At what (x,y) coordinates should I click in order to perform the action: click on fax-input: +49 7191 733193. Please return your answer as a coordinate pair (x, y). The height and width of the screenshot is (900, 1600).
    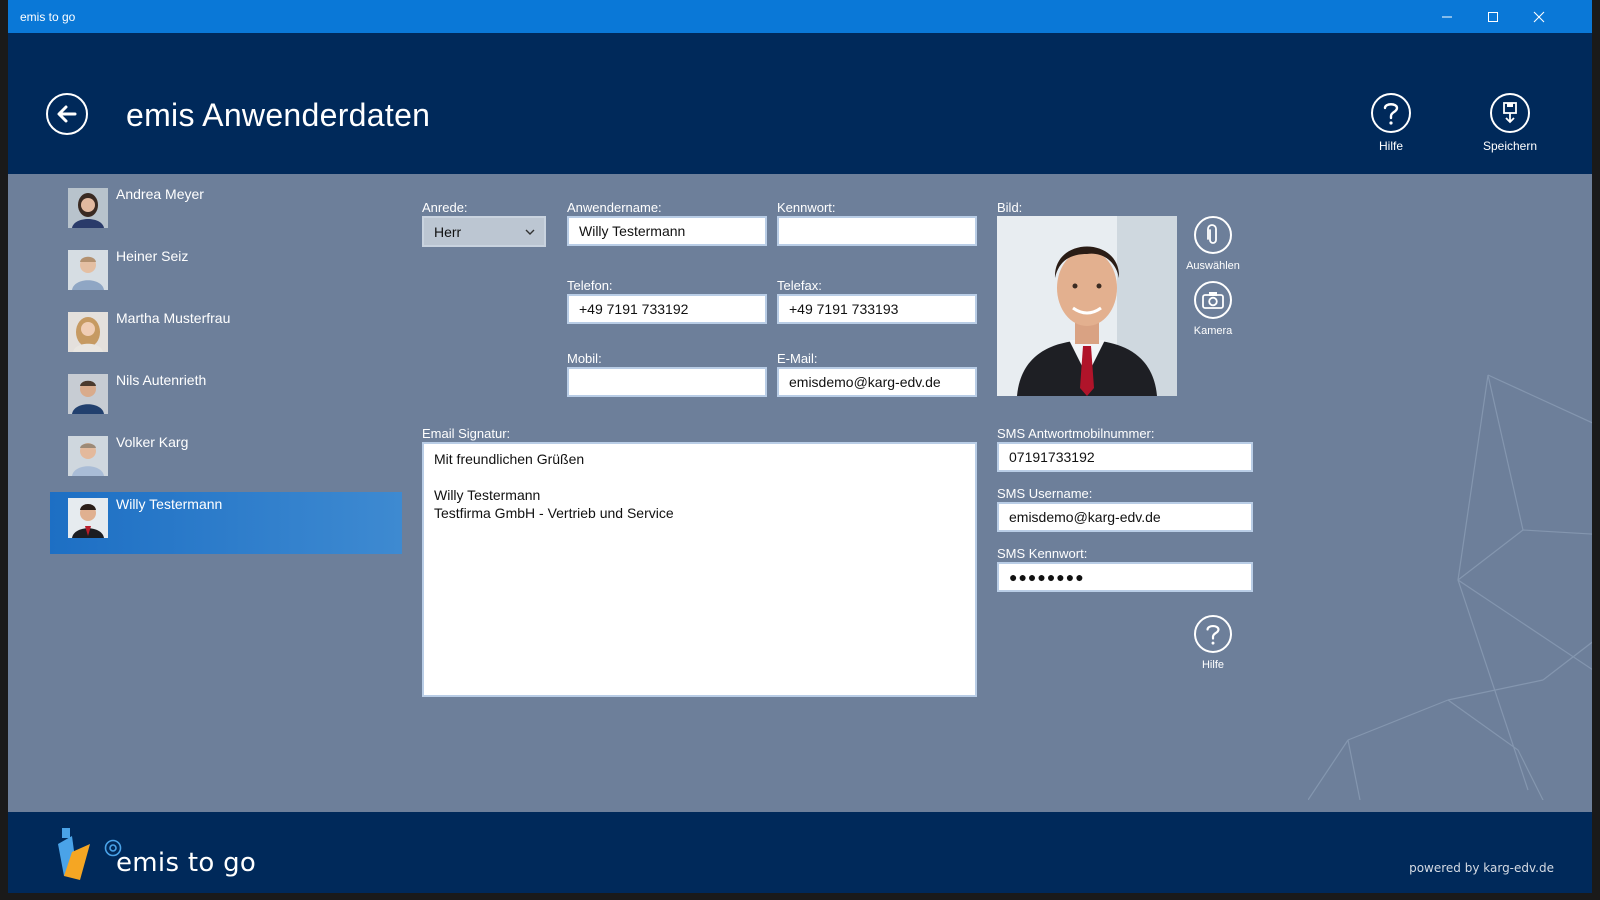
    Looking at the image, I should click on (877, 309).